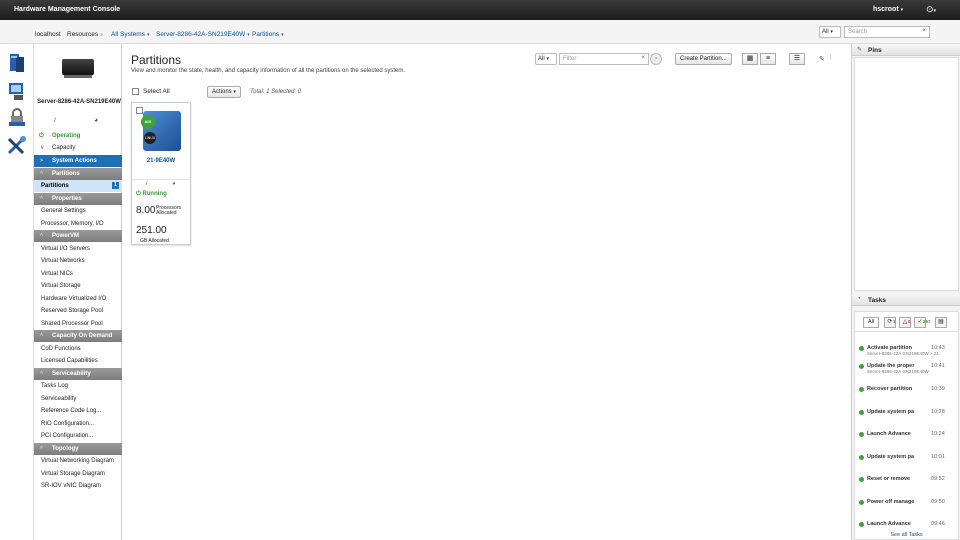  What do you see at coordinates (889, 434) in the screenshot?
I see `task-name: Launch Advance` at bounding box center [889, 434].